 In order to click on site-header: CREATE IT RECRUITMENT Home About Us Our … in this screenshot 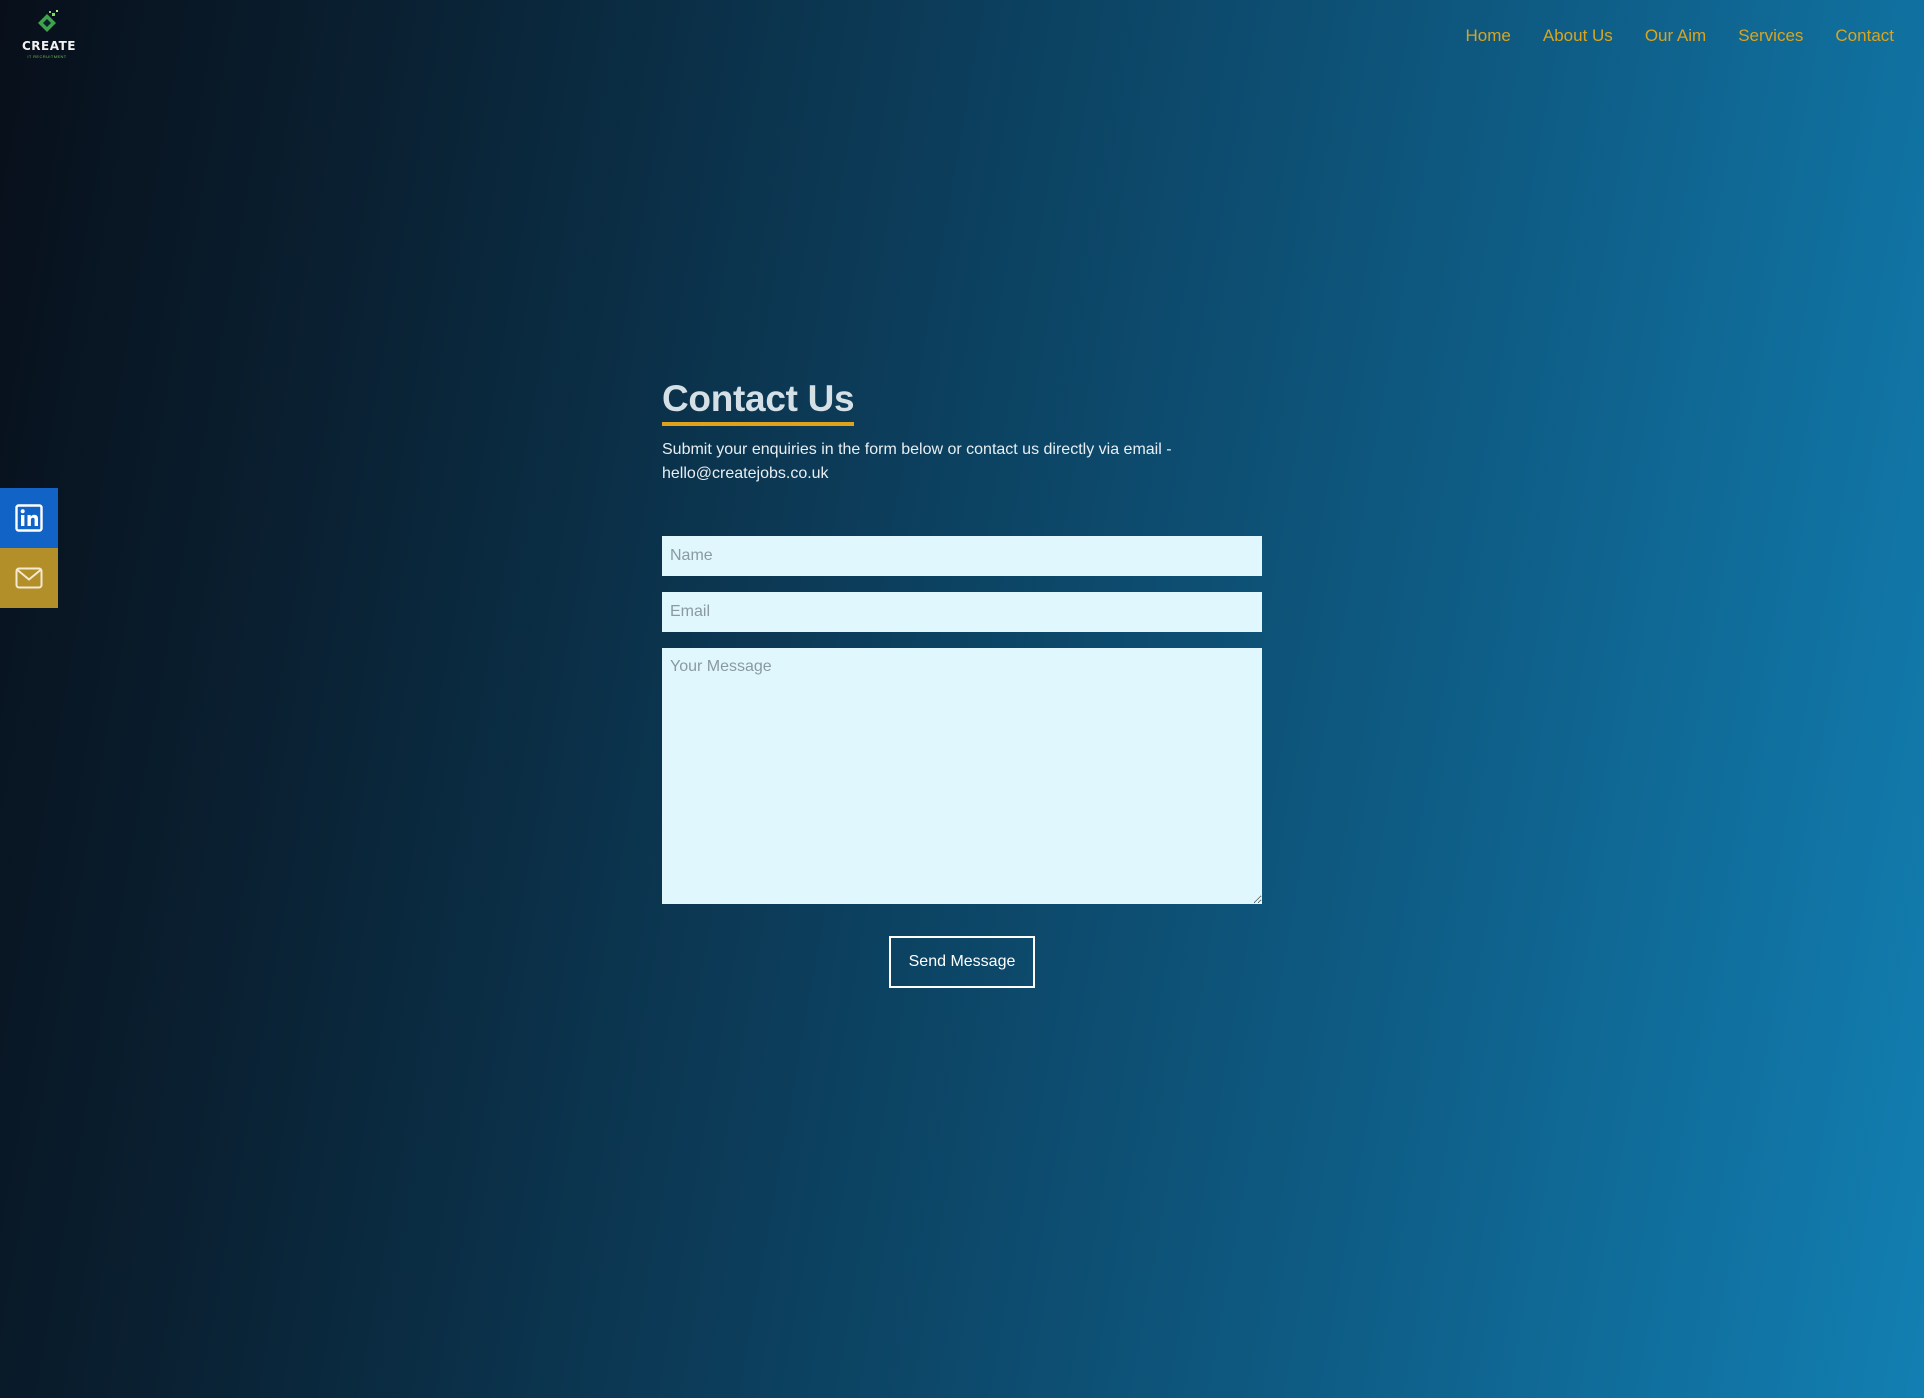, I will do `click(962, 39)`.